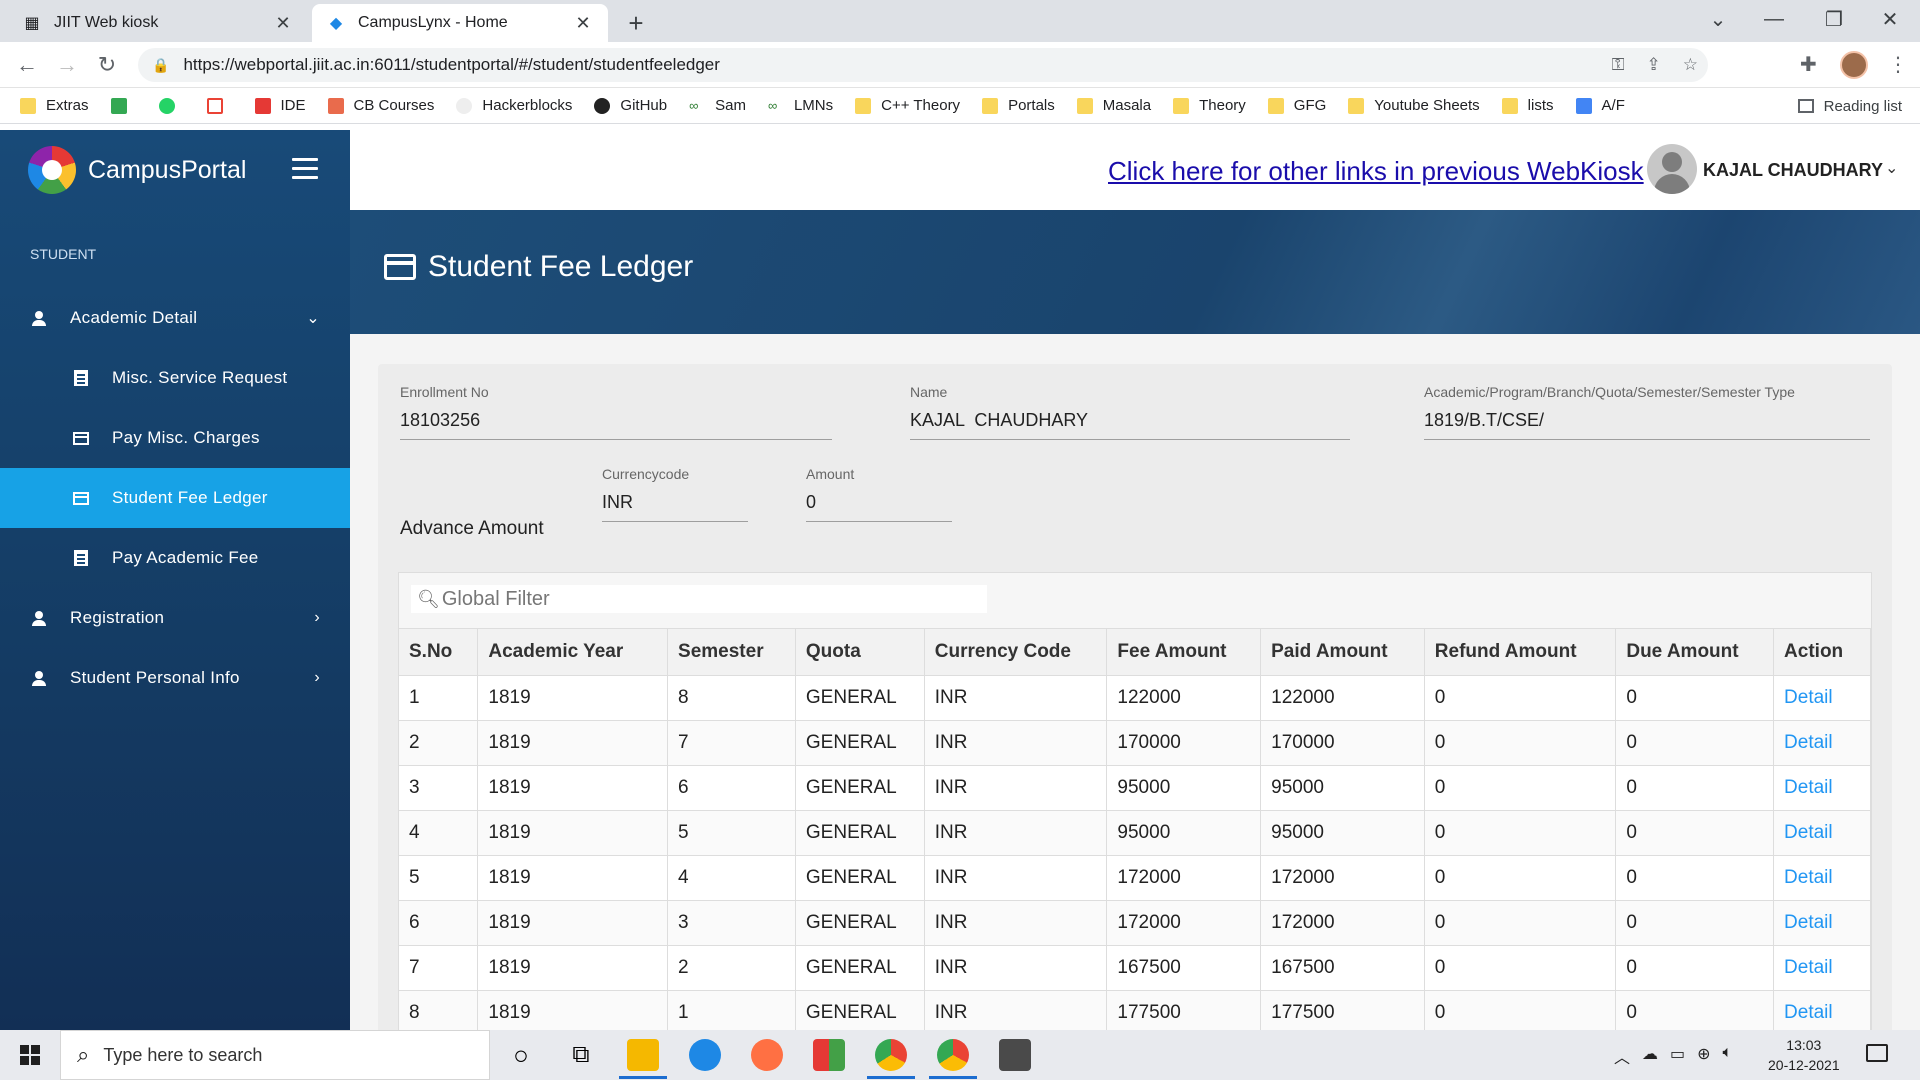 Image resolution: width=1920 pixels, height=1080 pixels. I want to click on close-window-button: ✕, so click(1890, 19).